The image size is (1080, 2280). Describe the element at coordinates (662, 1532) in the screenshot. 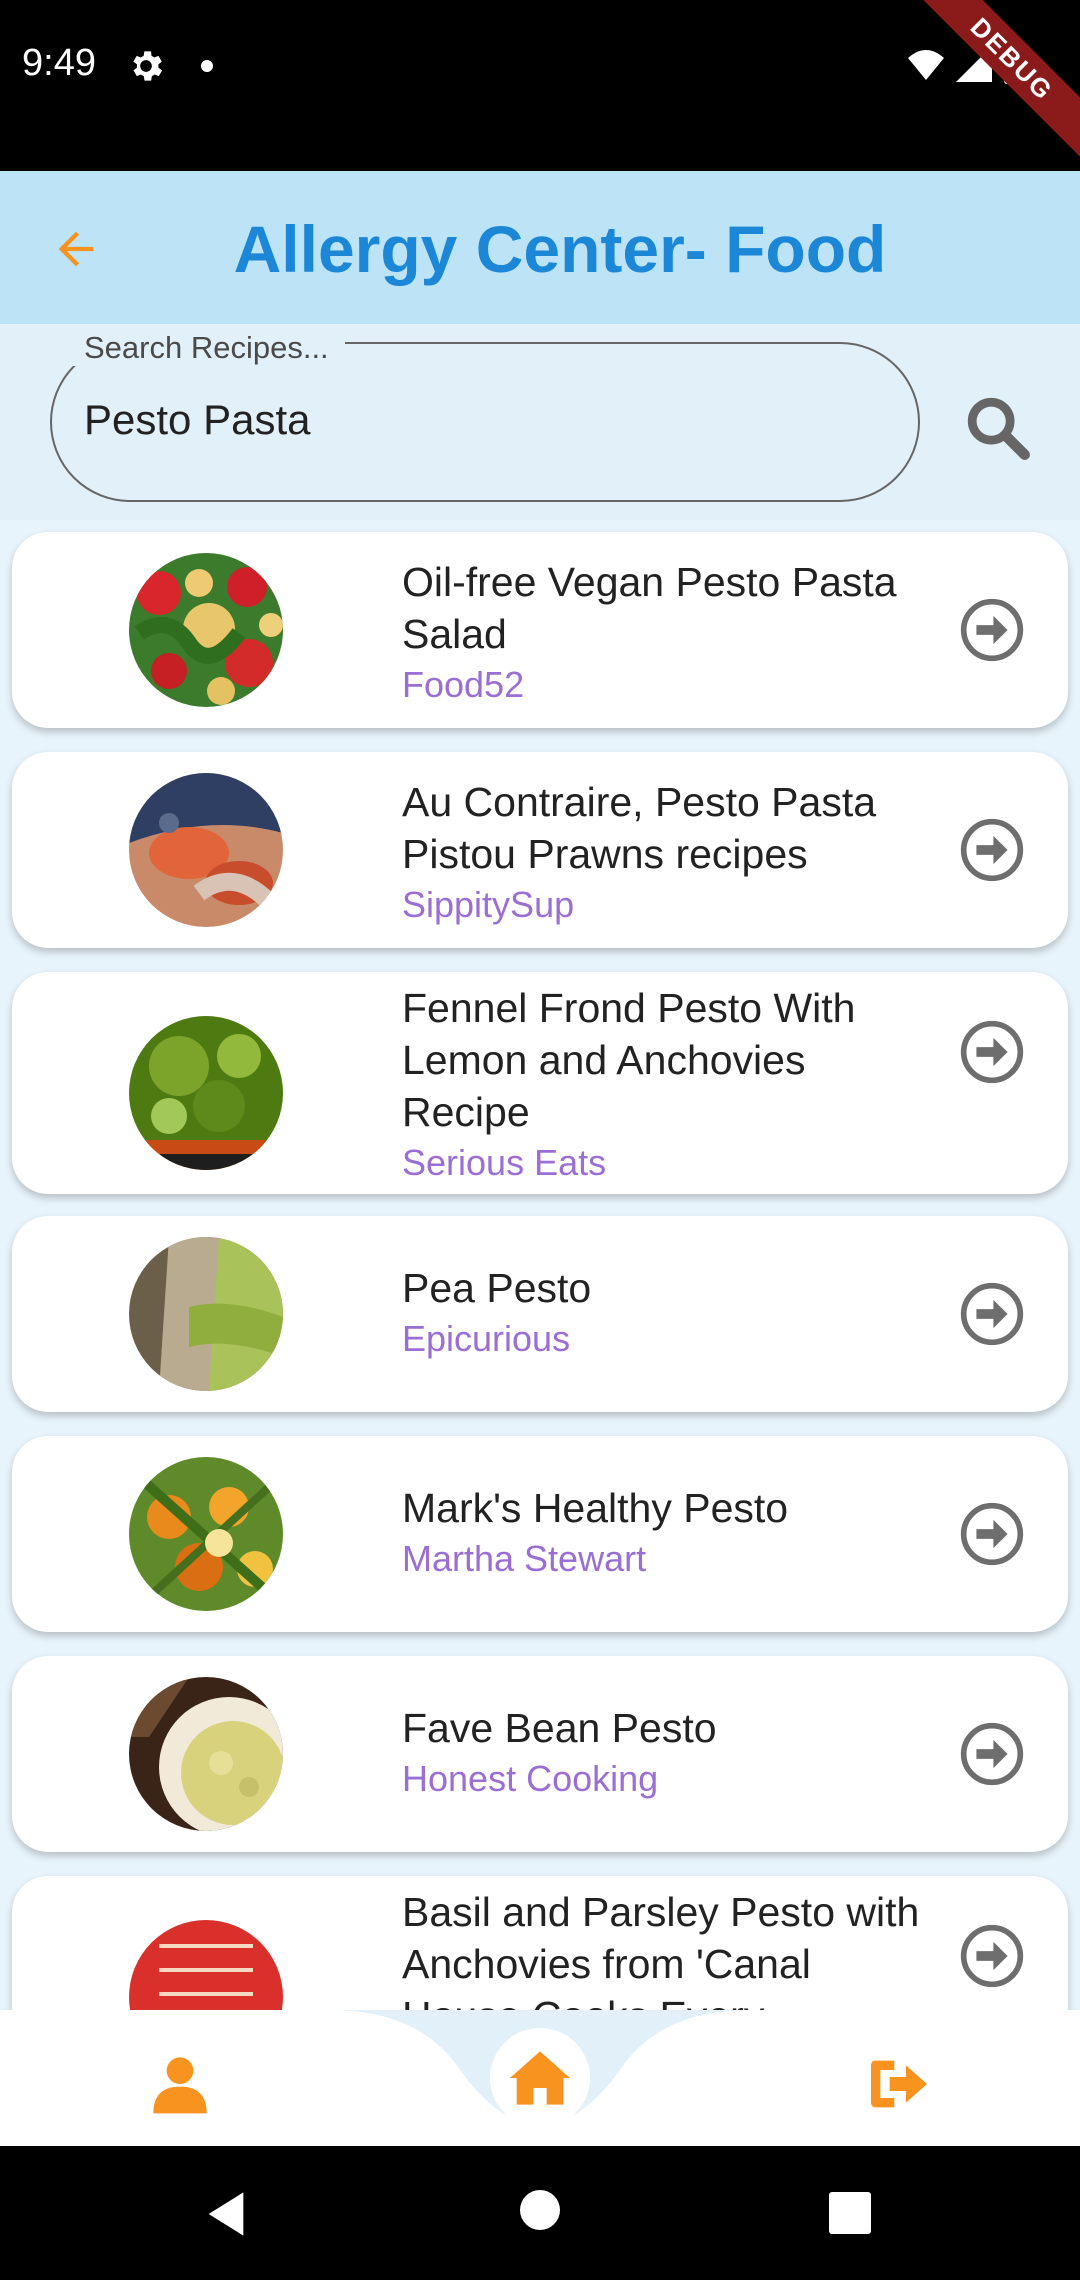

I see `recipe-text: Mark's Healthy Pesto Martha Stewart` at that location.